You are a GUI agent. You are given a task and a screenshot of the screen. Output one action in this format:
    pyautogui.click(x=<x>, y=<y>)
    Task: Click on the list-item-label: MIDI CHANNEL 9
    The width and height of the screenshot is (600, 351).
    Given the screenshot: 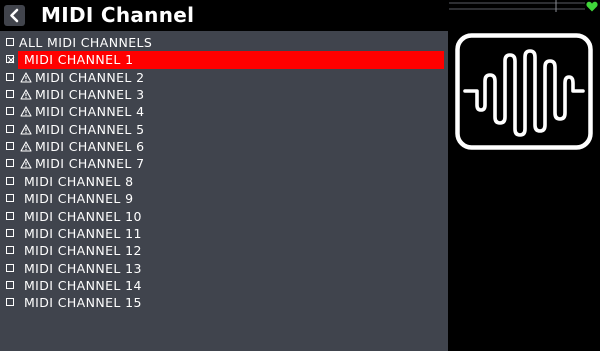 What is the action you would take?
    pyautogui.click(x=79, y=199)
    